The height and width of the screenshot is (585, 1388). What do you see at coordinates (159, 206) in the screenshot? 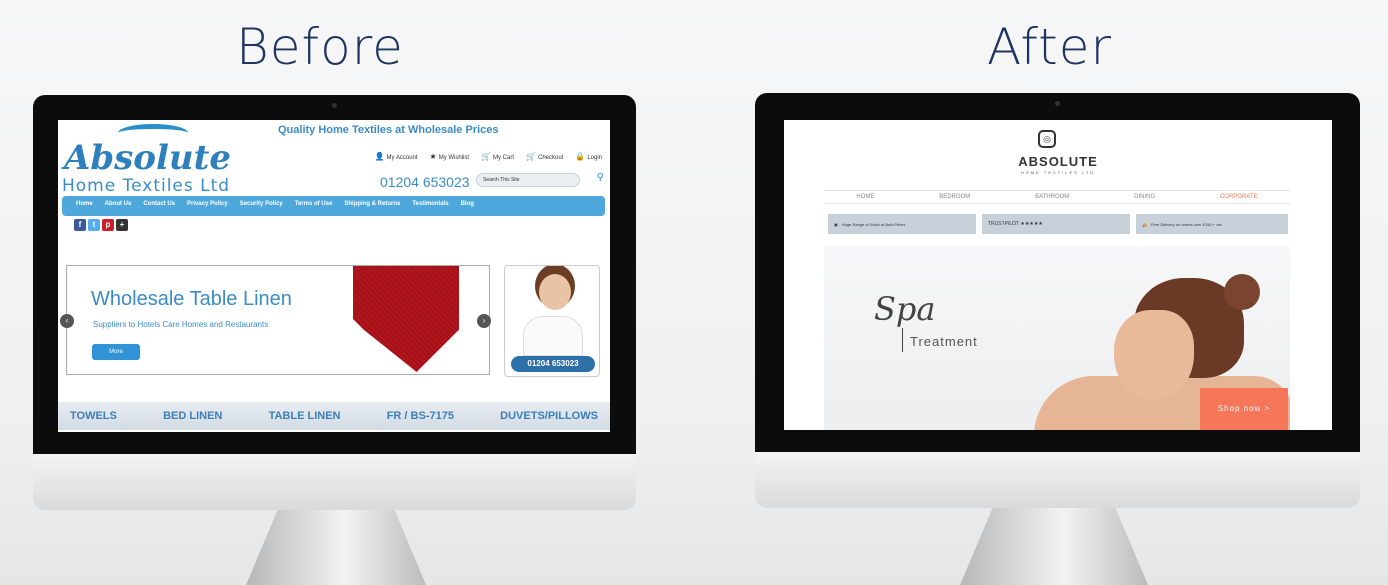
I see `nav-contact: Contact Us` at bounding box center [159, 206].